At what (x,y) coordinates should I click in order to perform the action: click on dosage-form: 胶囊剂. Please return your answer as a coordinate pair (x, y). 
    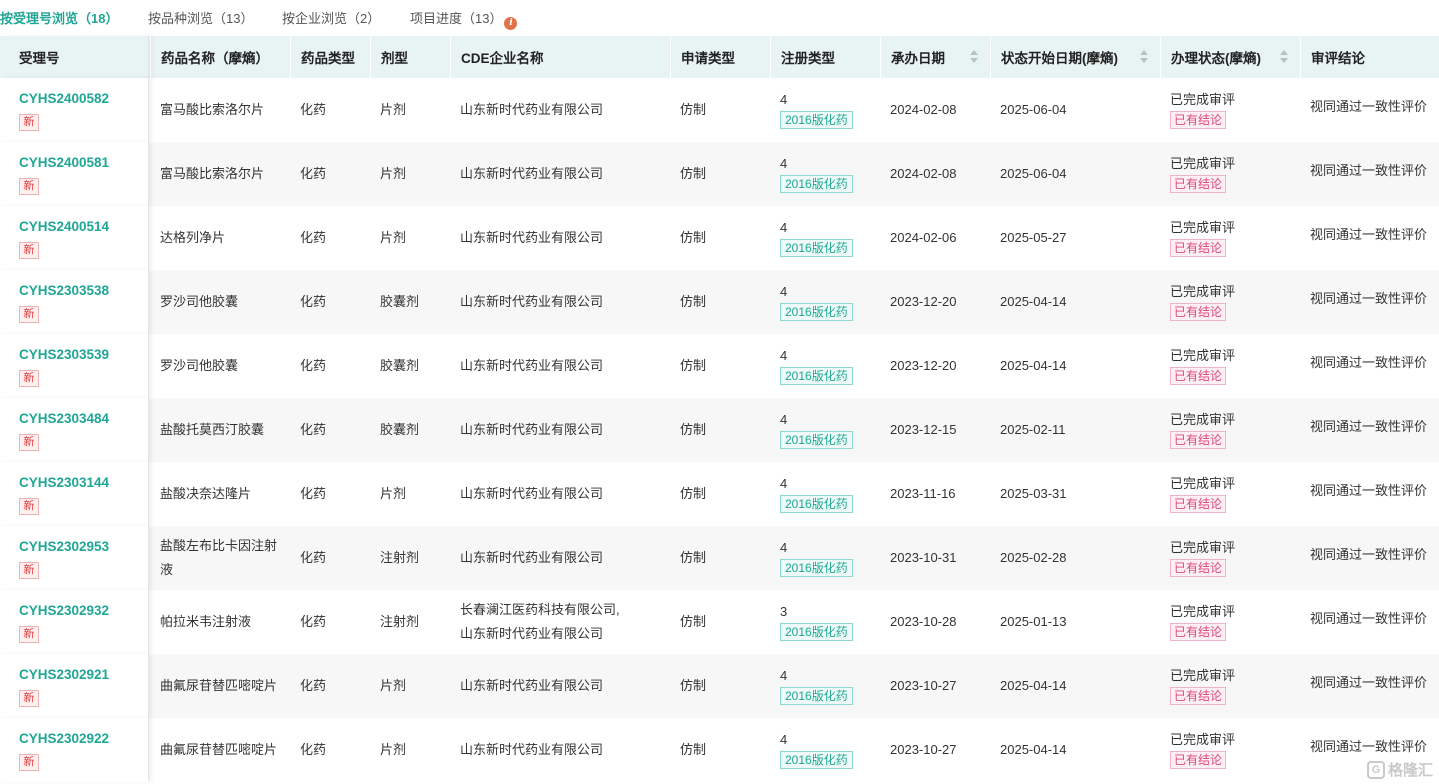
    Looking at the image, I should click on (400, 429).